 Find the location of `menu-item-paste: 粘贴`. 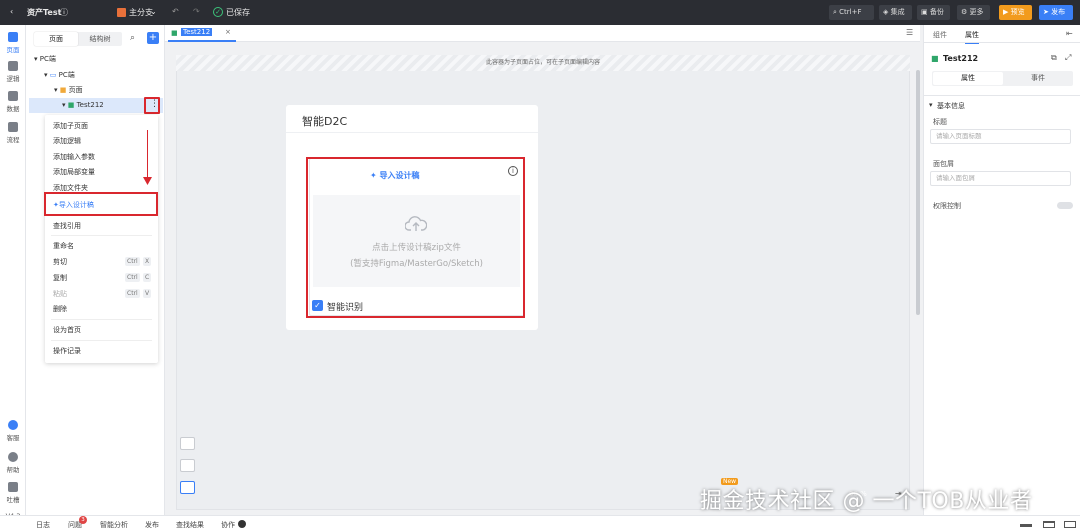

menu-item-paste: 粘贴 is located at coordinates (60, 294).